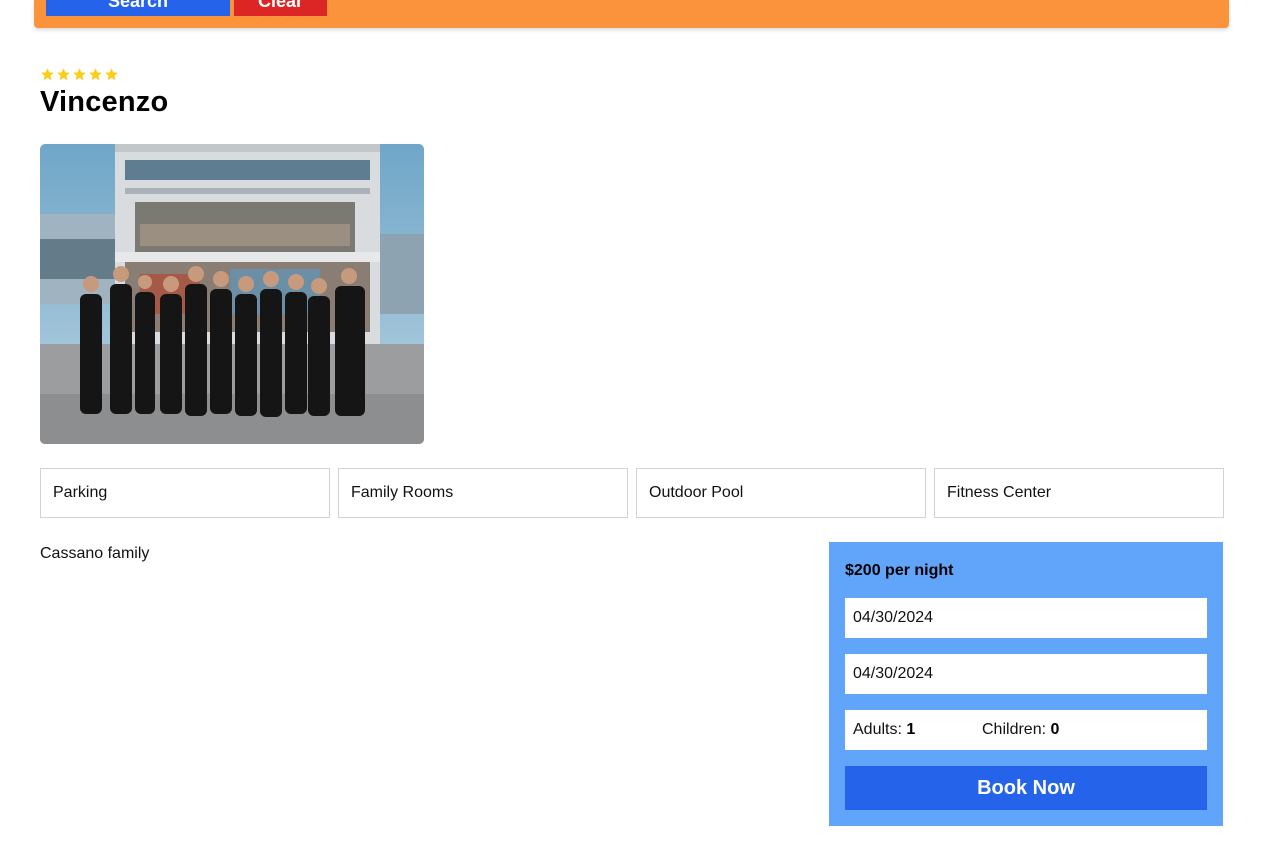  I want to click on adults-count: Adults: 1, so click(884, 730).